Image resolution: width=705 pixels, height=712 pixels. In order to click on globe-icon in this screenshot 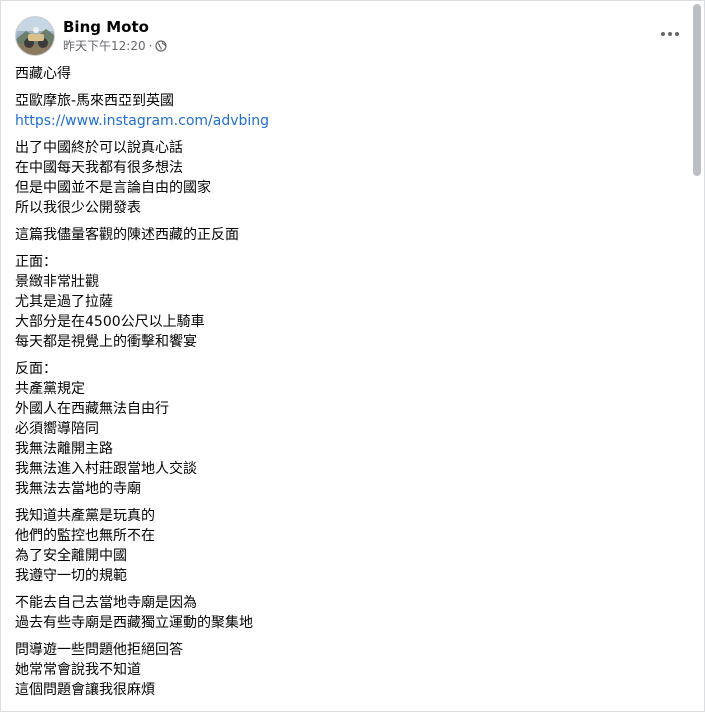, I will do `click(161, 46)`.